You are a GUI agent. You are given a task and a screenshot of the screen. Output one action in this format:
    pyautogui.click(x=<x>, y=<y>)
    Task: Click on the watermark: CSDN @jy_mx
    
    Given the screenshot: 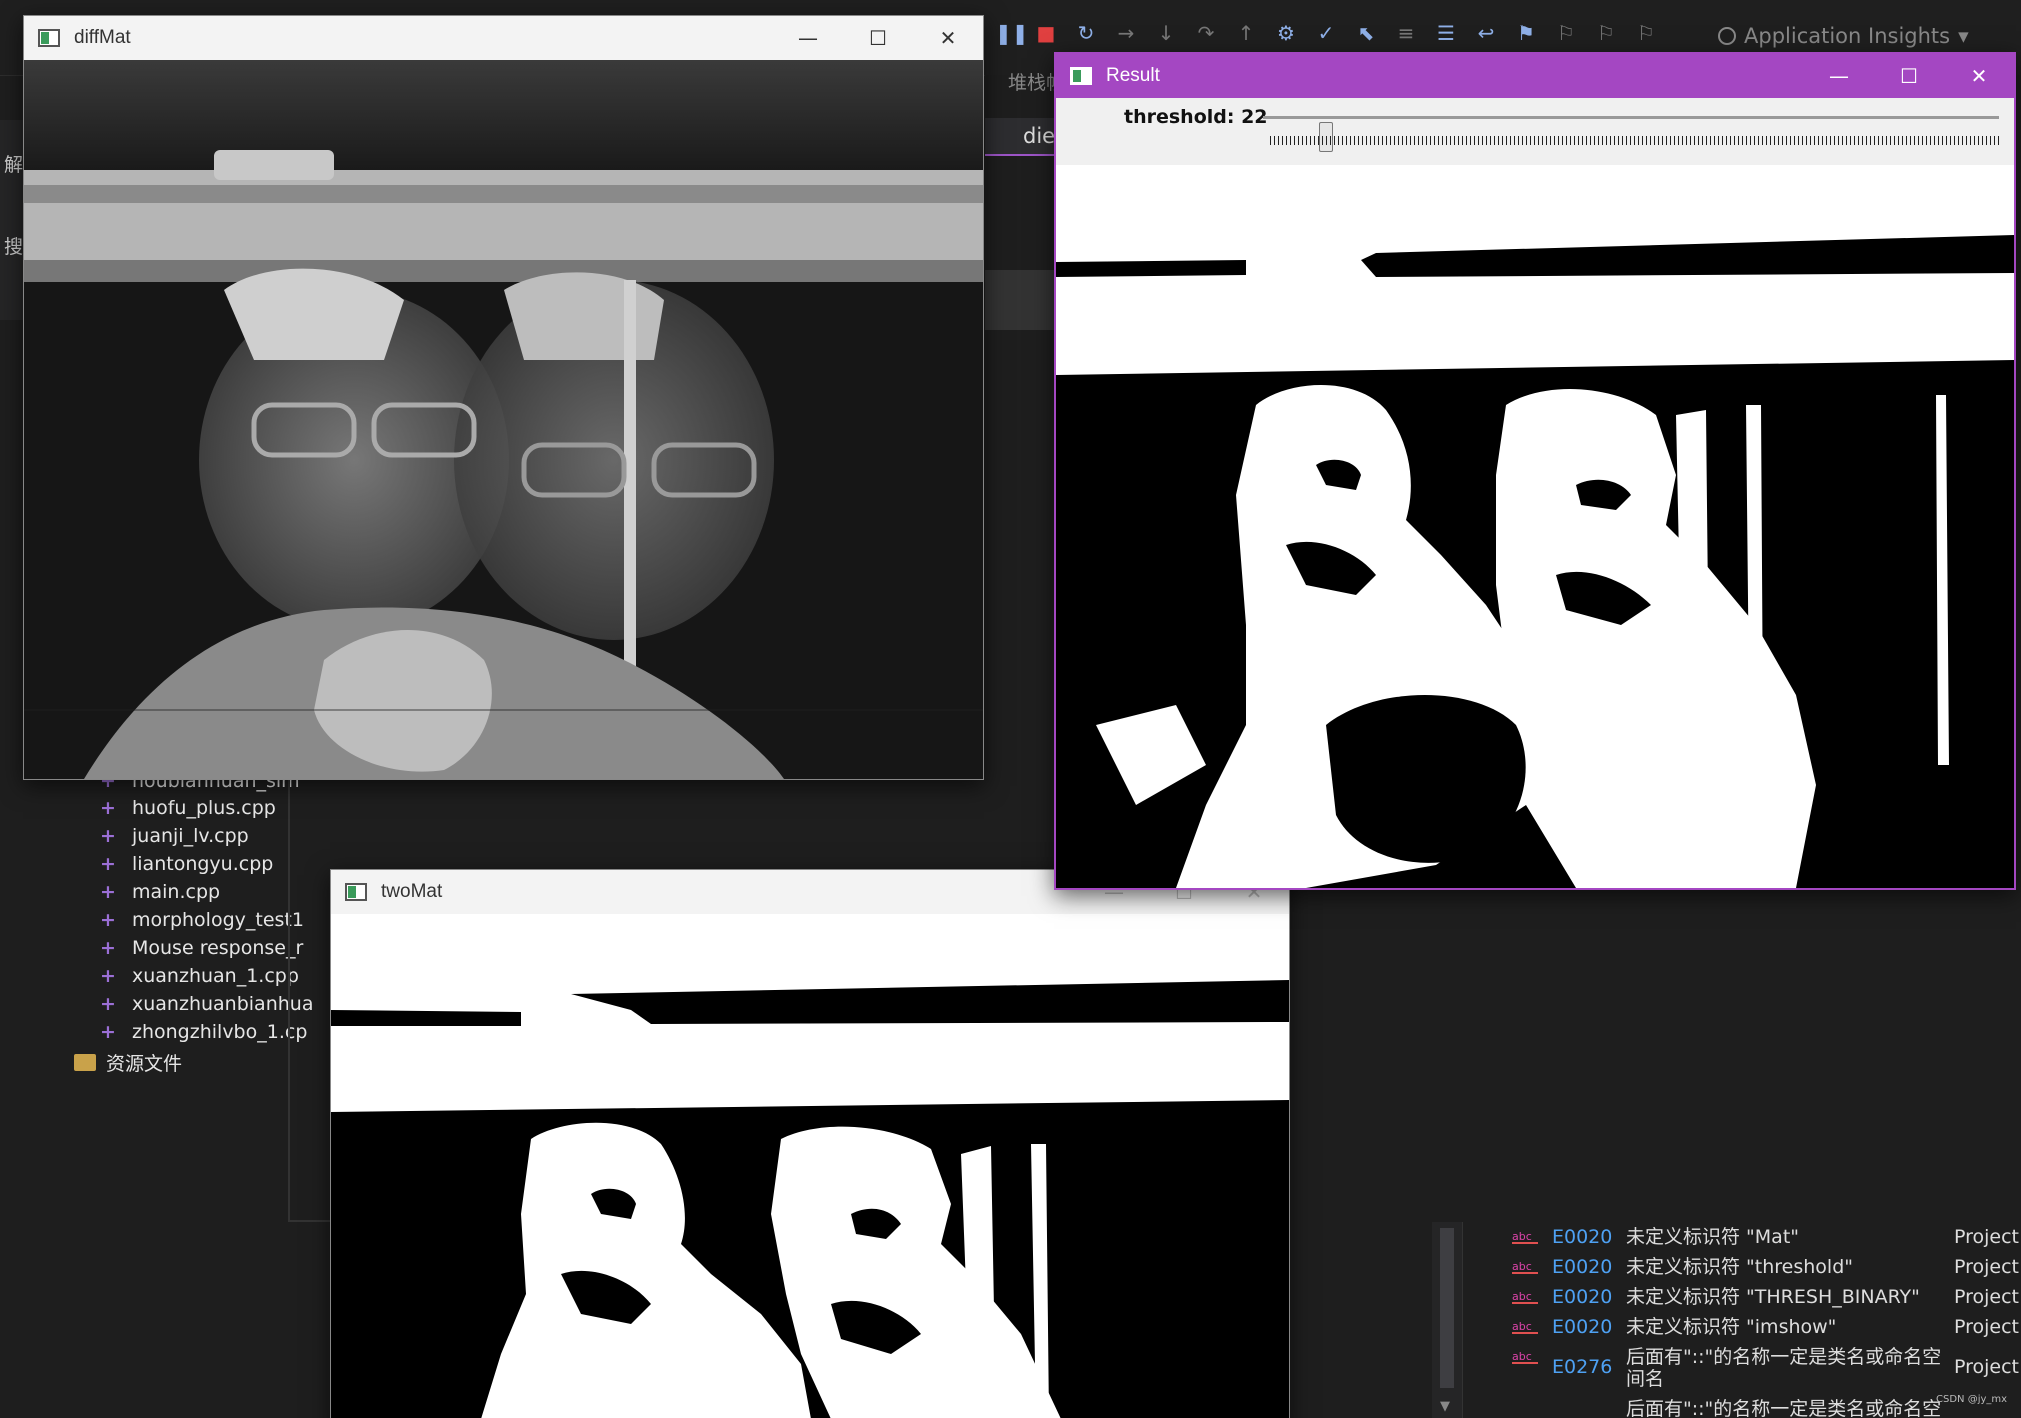 What is the action you would take?
    pyautogui.click(x=1972, y=1399)
    